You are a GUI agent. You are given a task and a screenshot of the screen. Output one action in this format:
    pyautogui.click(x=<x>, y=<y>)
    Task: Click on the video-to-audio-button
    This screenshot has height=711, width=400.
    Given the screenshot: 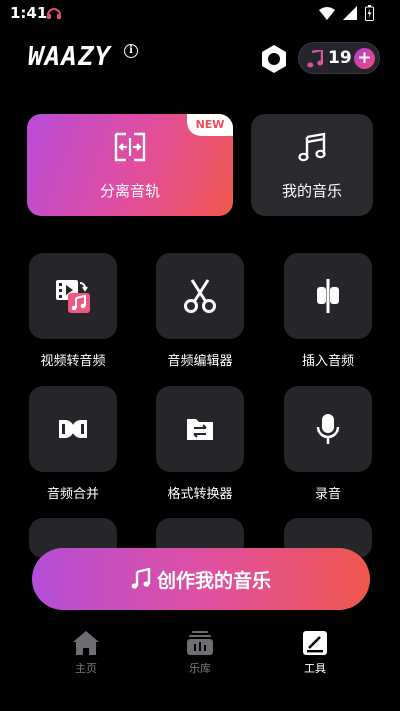 What is the action you would take?
    pyautogui.click(x=73, y=296)
    